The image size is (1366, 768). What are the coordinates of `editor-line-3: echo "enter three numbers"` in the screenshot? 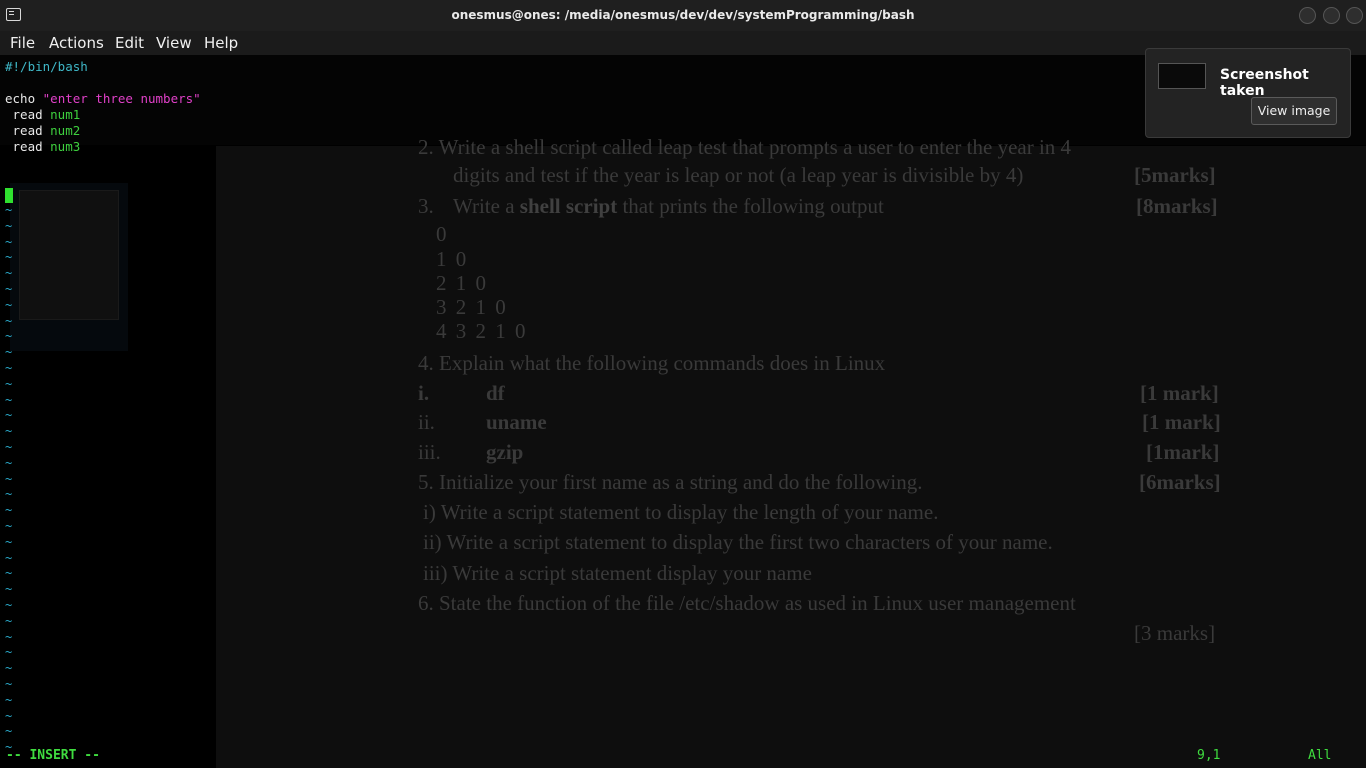 It's located at (103, 99).